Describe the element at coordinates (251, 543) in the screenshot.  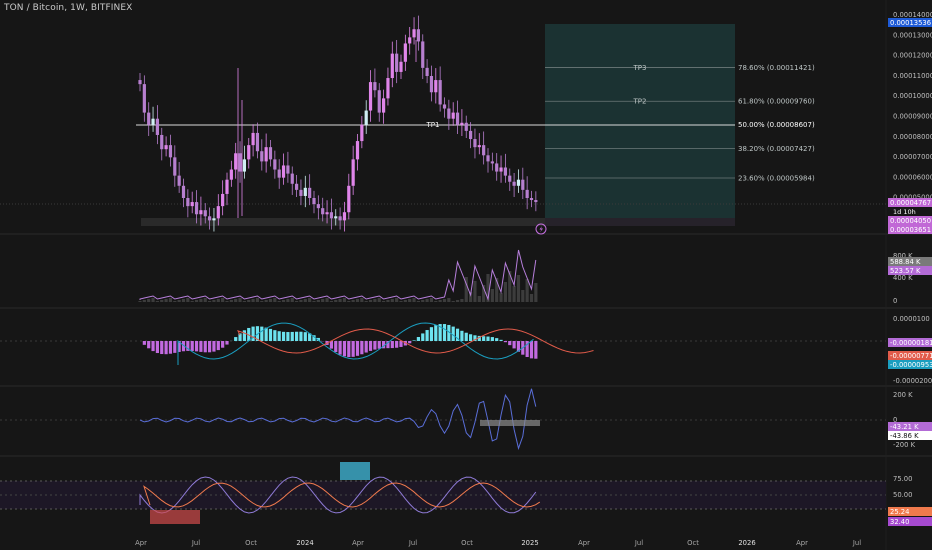
I see `time-tick: Oct` at that location.